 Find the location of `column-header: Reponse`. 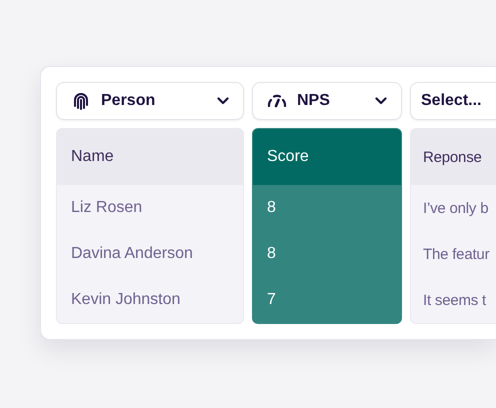

column-header: Reponse is located at coordinates (453, 157).